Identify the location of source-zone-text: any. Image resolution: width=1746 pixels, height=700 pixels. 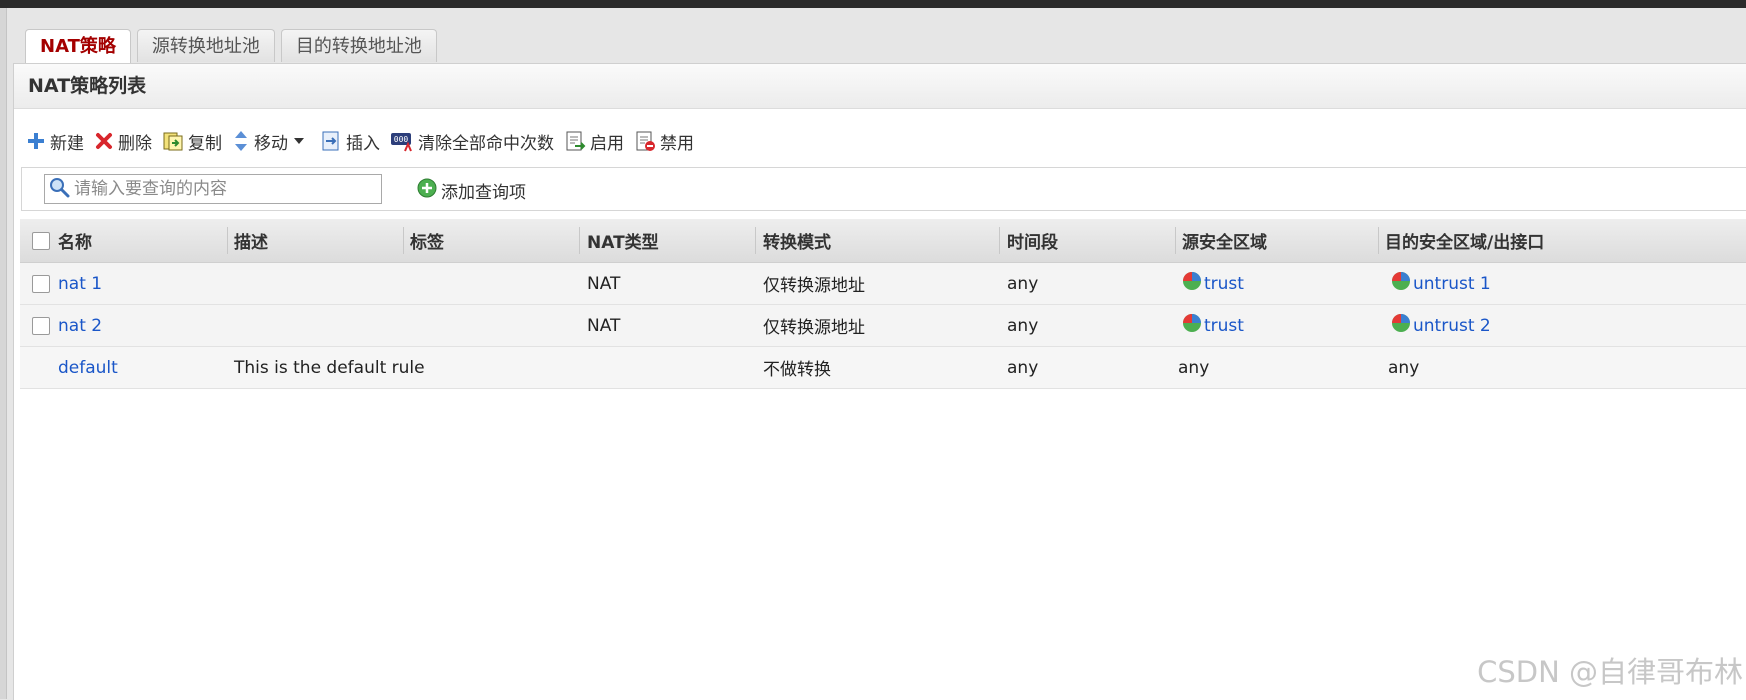
(1194, 367).